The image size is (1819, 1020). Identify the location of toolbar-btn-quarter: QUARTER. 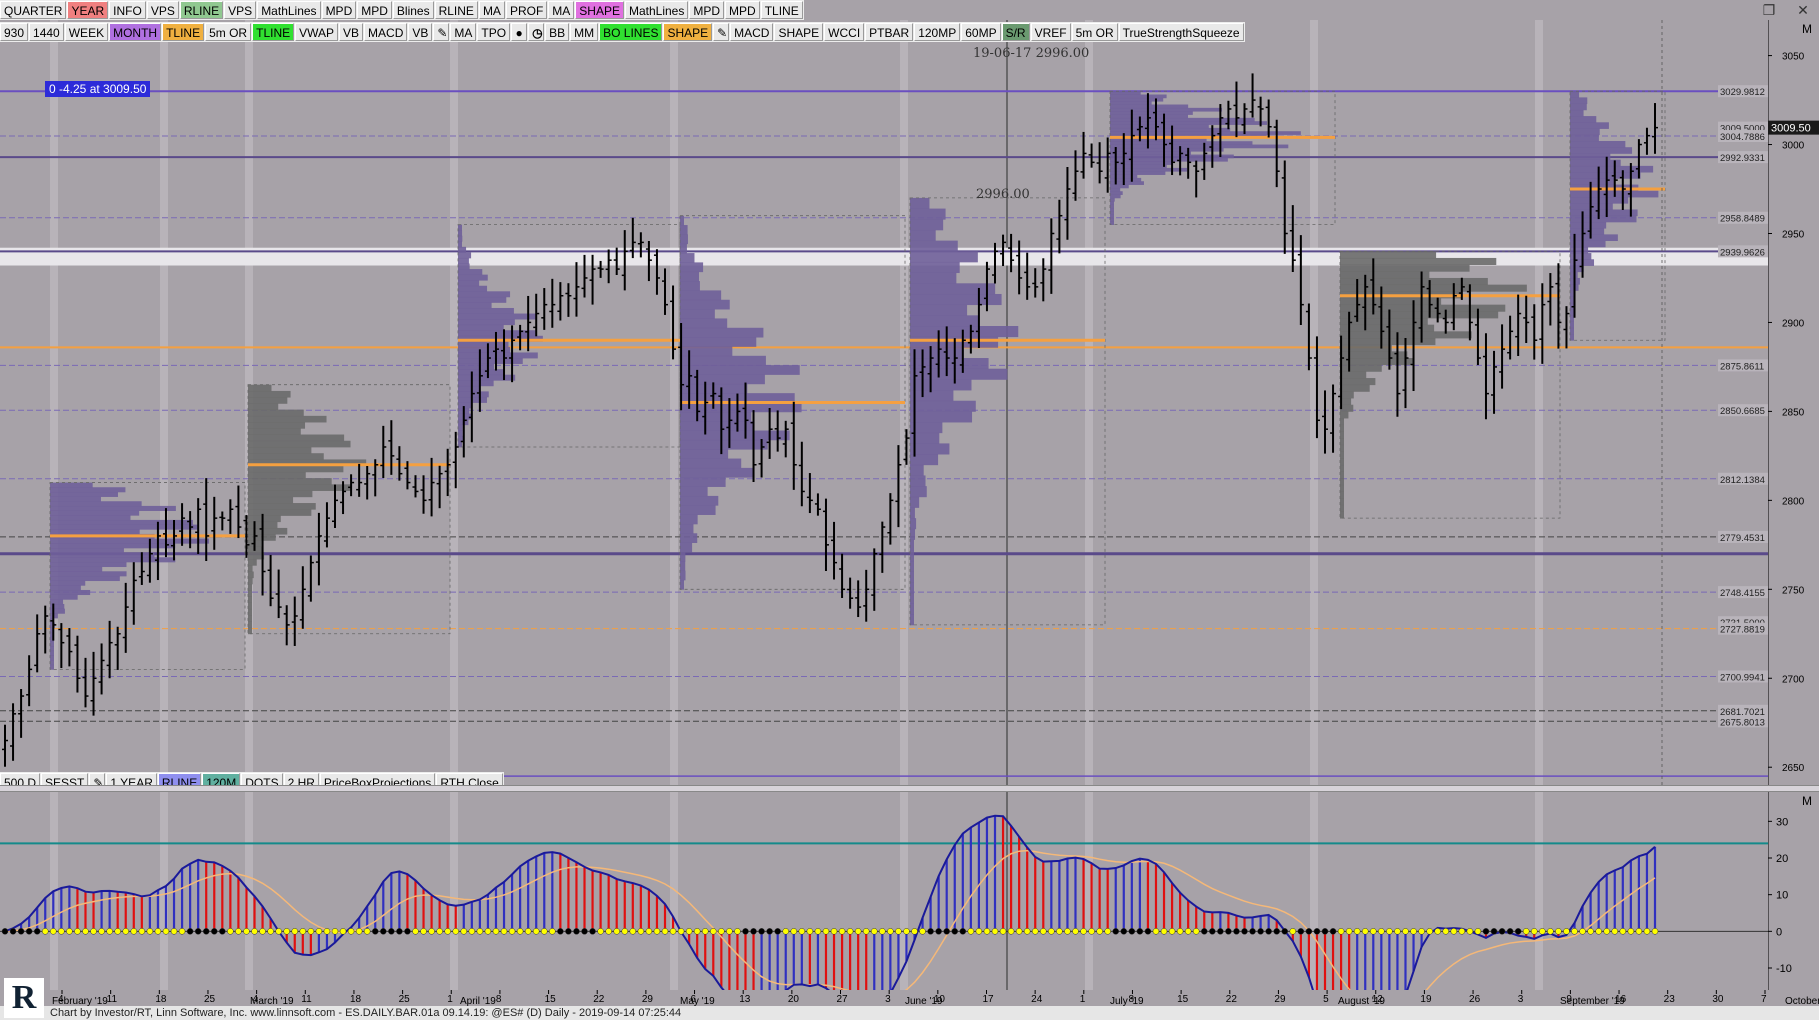
(33, 10).